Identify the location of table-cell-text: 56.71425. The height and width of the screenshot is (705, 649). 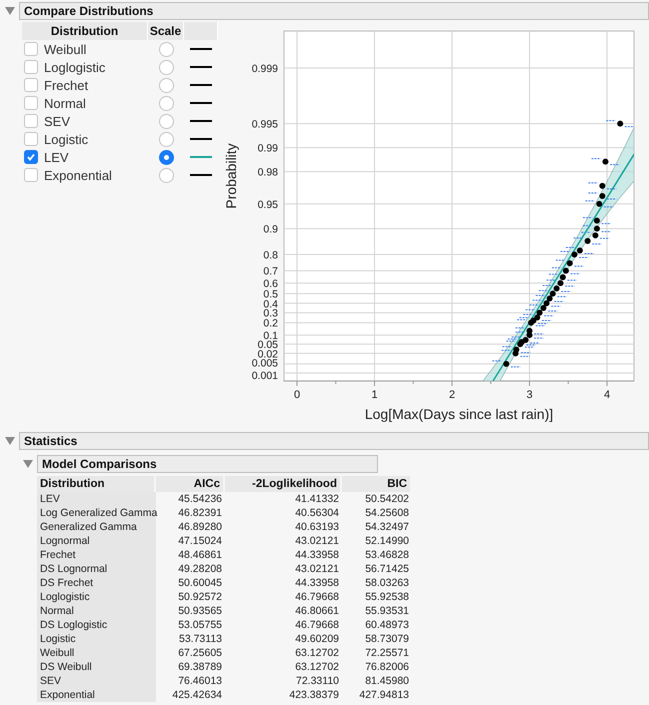
(387, 569).